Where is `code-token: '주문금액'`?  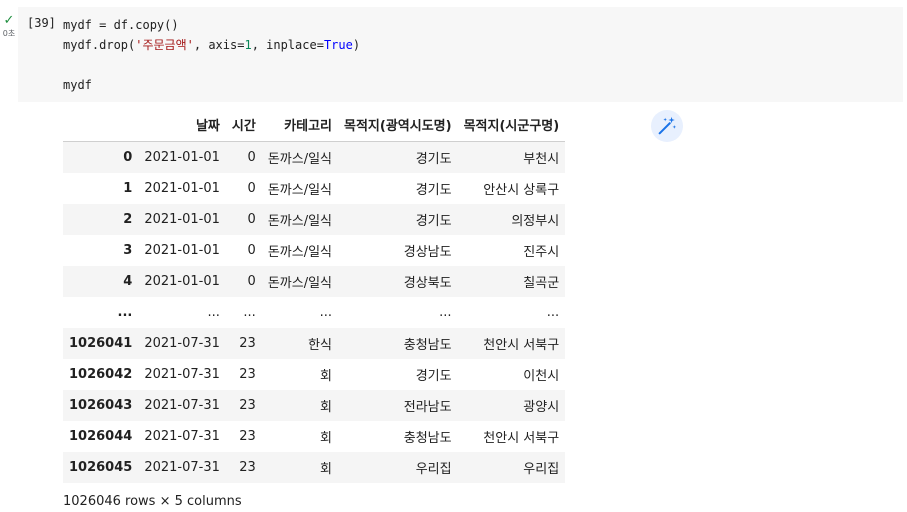
code-token: '주문금액' is located at coordinates (164, 45).